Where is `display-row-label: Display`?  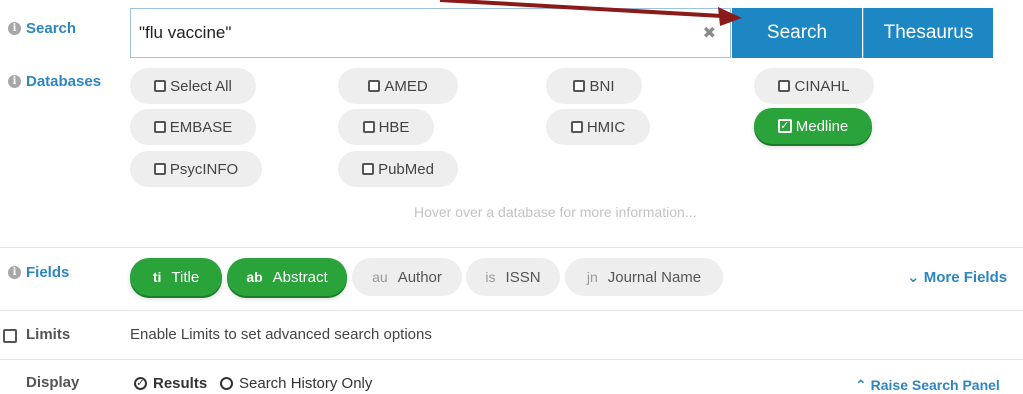
display-row-label: Display is located at coordinates (52, 382).